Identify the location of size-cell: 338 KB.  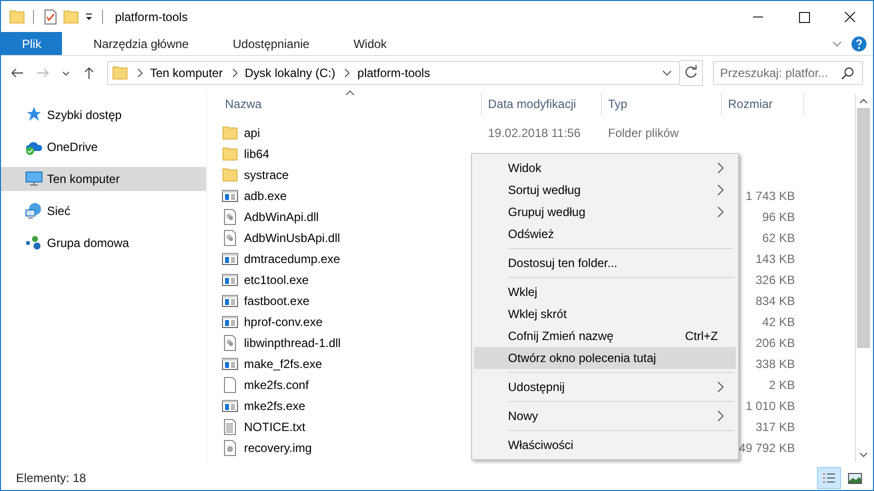
(775, 363).